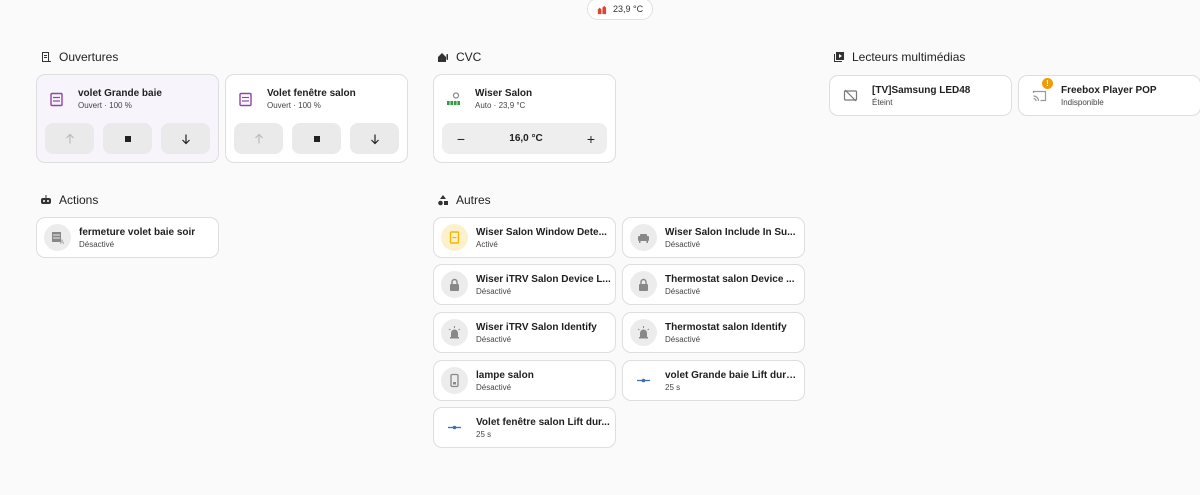  I want to click on media-name: [TV]Samsung LED48, so click(921, 90).